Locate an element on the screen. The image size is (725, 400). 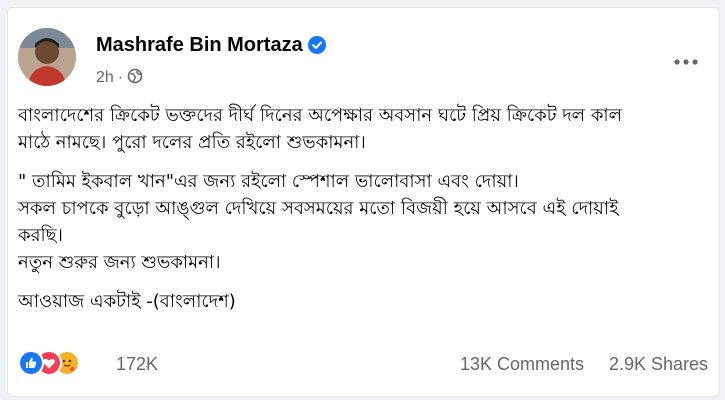
post-meta: 2h · is located at coordinates (119, 77).